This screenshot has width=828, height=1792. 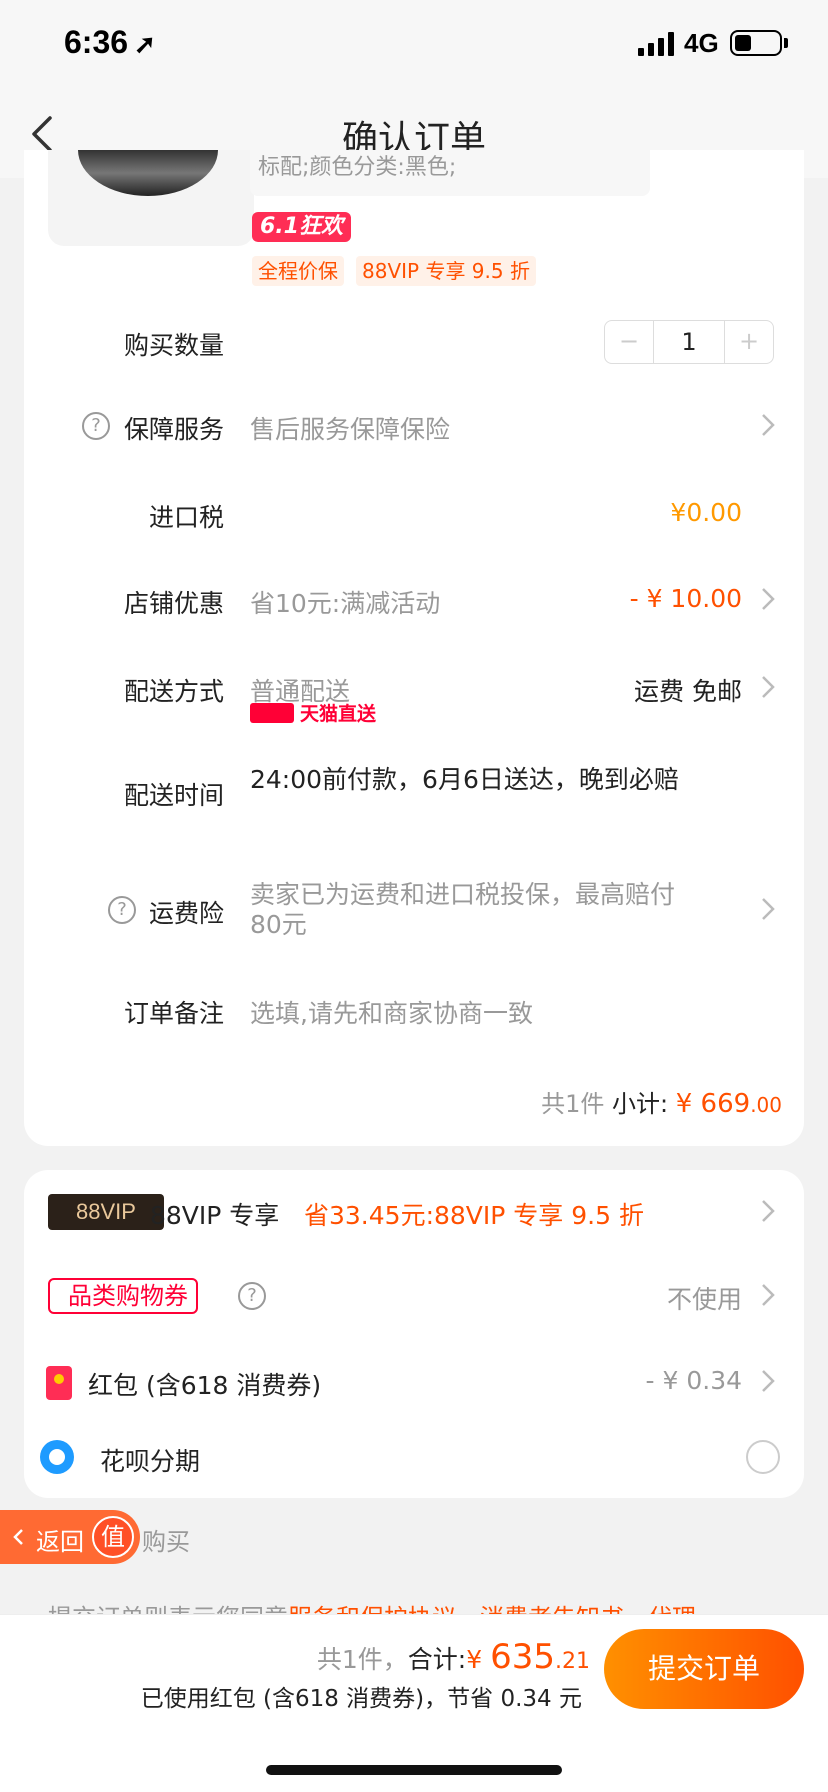 I want to click on quantity-value: 1, so click(x=689, y=342).